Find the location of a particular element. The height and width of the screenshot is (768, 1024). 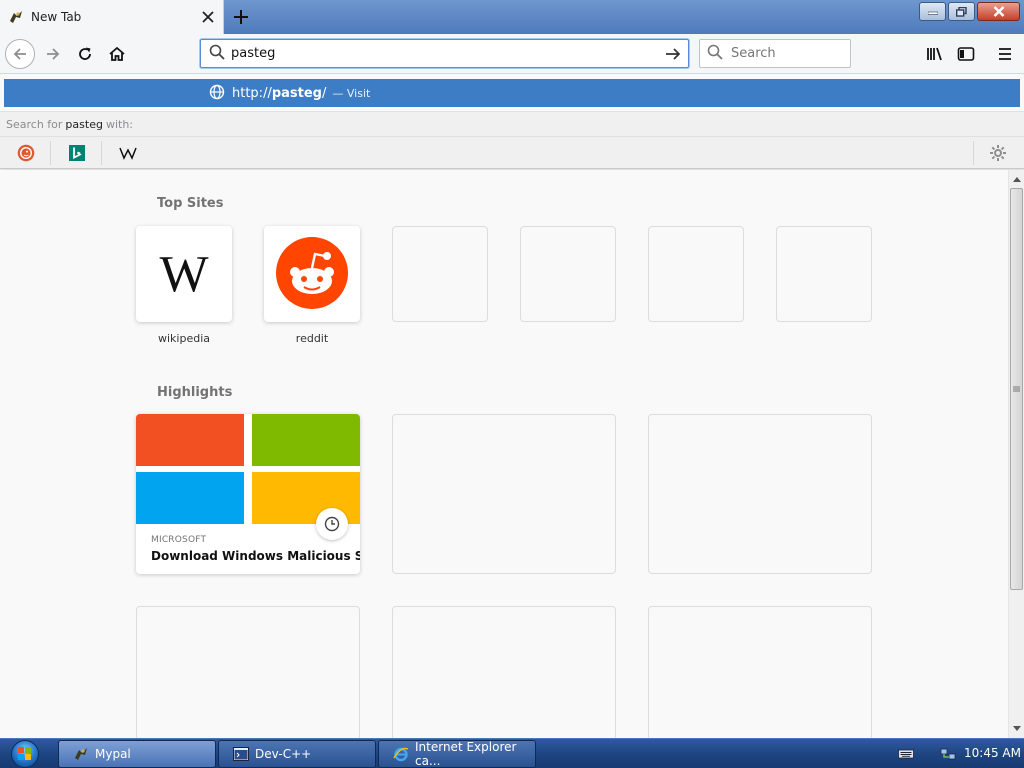

start-button is located at coordinates (25, 753).